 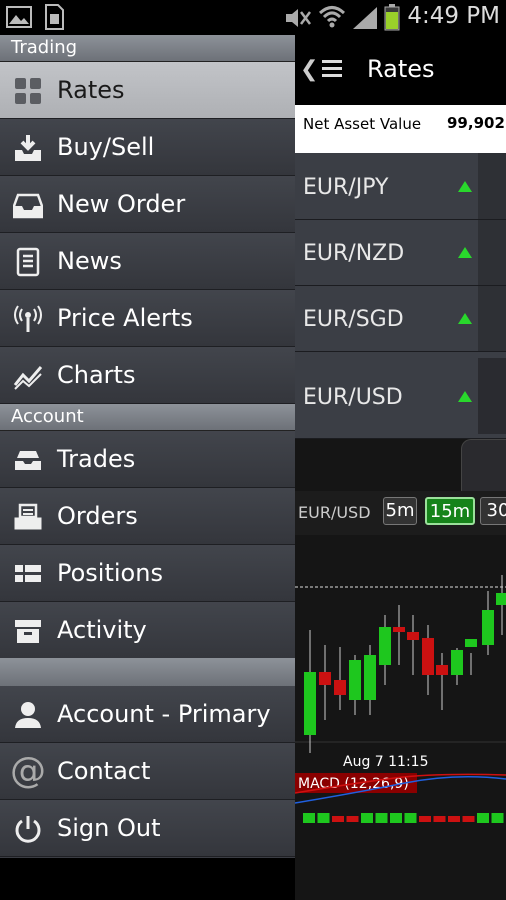 I want to click on drawer-item-buy-sell: Buy/Sell, so click(x=147, y=147).